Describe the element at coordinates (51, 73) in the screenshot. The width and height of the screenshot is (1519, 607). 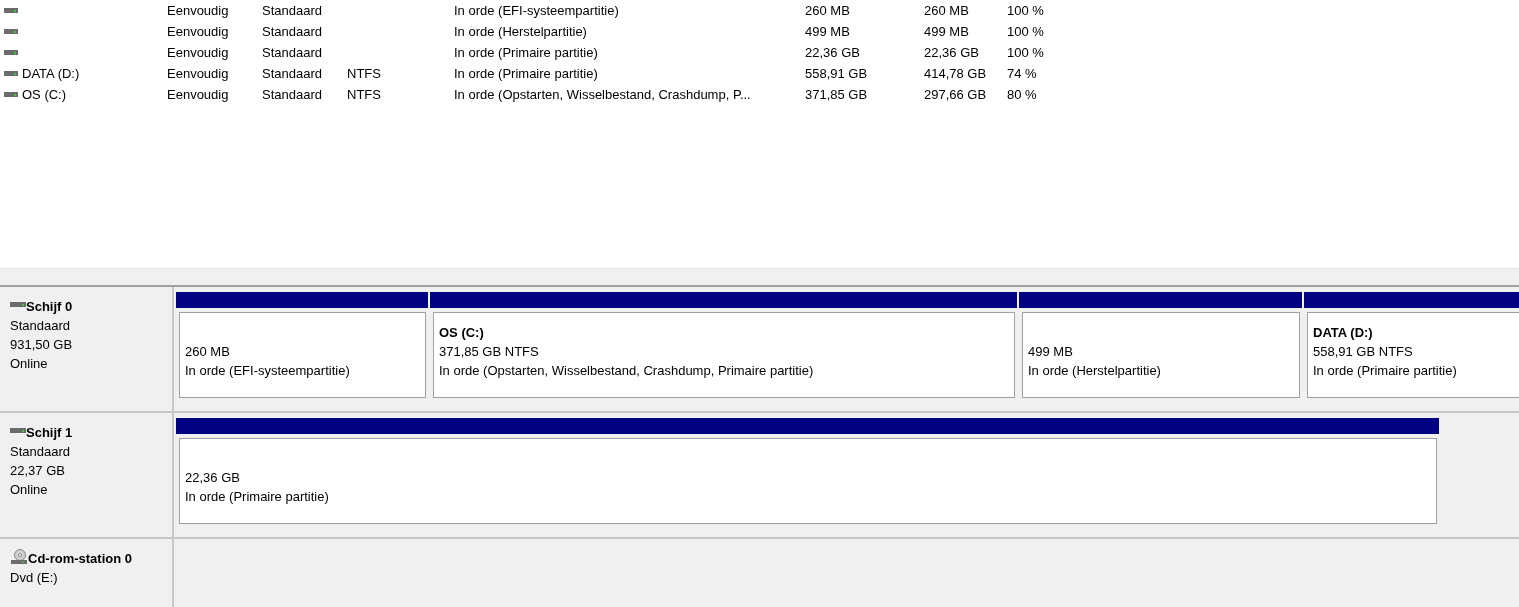
I see `volume-name: DATA (D:)` at that location.